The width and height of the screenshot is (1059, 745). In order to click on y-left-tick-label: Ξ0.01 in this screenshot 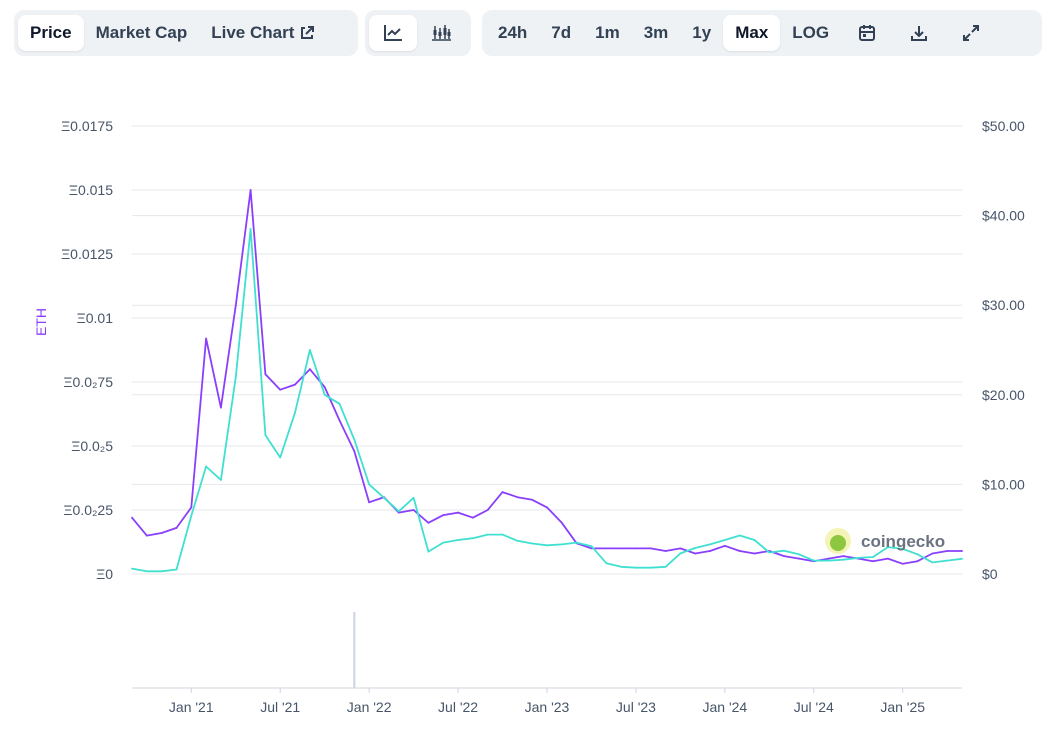, I will do `click(95, 318)`.